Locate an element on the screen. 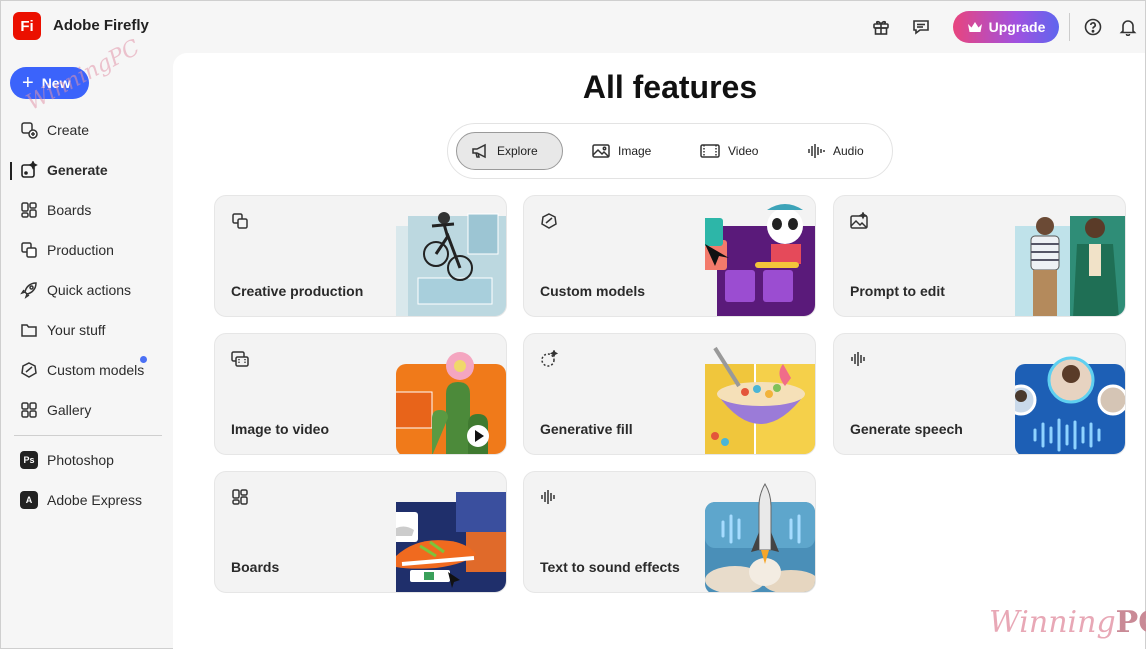 The height and width of the screenshot is (649, 1146). feature-card-image-to-video: Image to video is located at coordinates (360, 394).